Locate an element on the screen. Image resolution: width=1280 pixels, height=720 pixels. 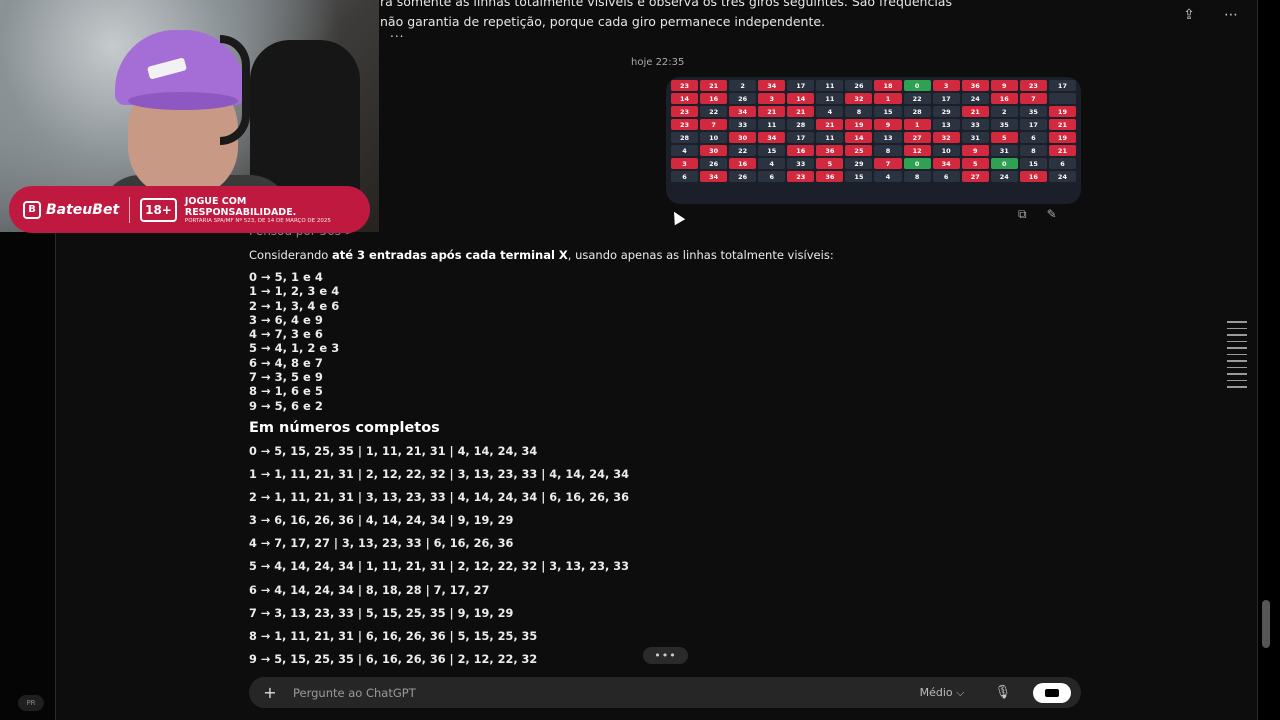
microphone-icon: 🎙 is located at coordinates (1002, 692).